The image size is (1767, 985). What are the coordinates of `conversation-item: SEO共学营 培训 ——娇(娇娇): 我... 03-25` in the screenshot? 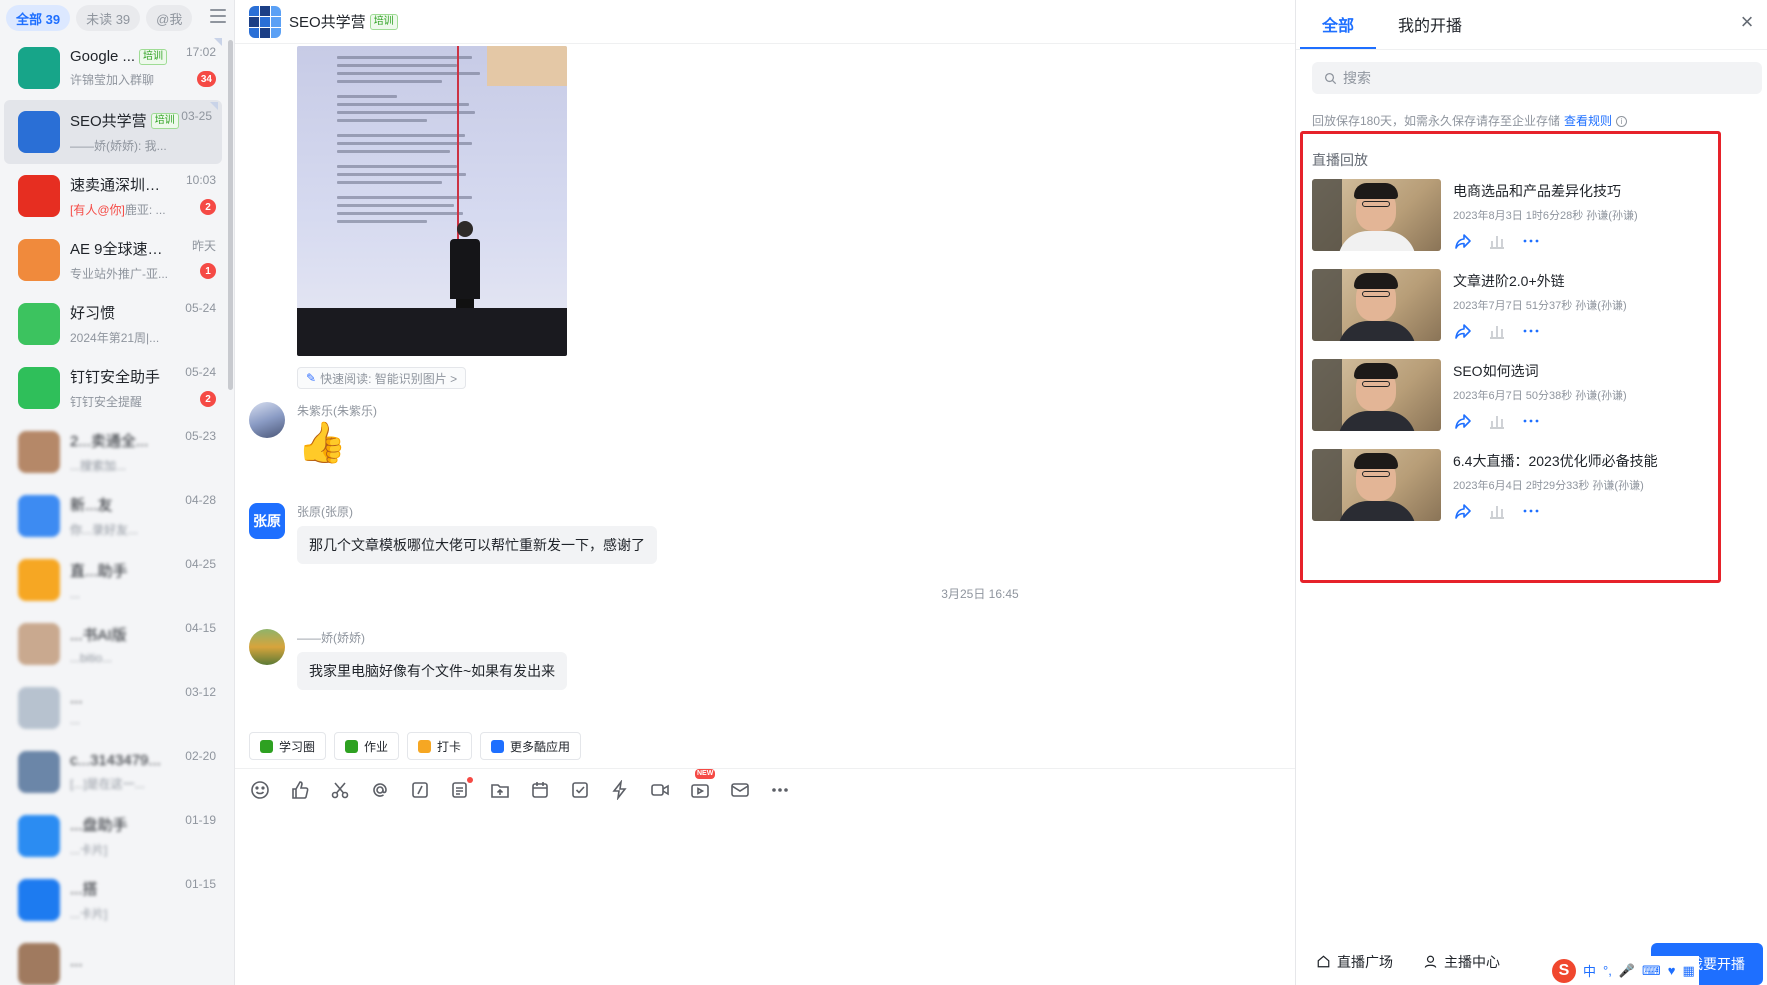 It's located at (113, 132).